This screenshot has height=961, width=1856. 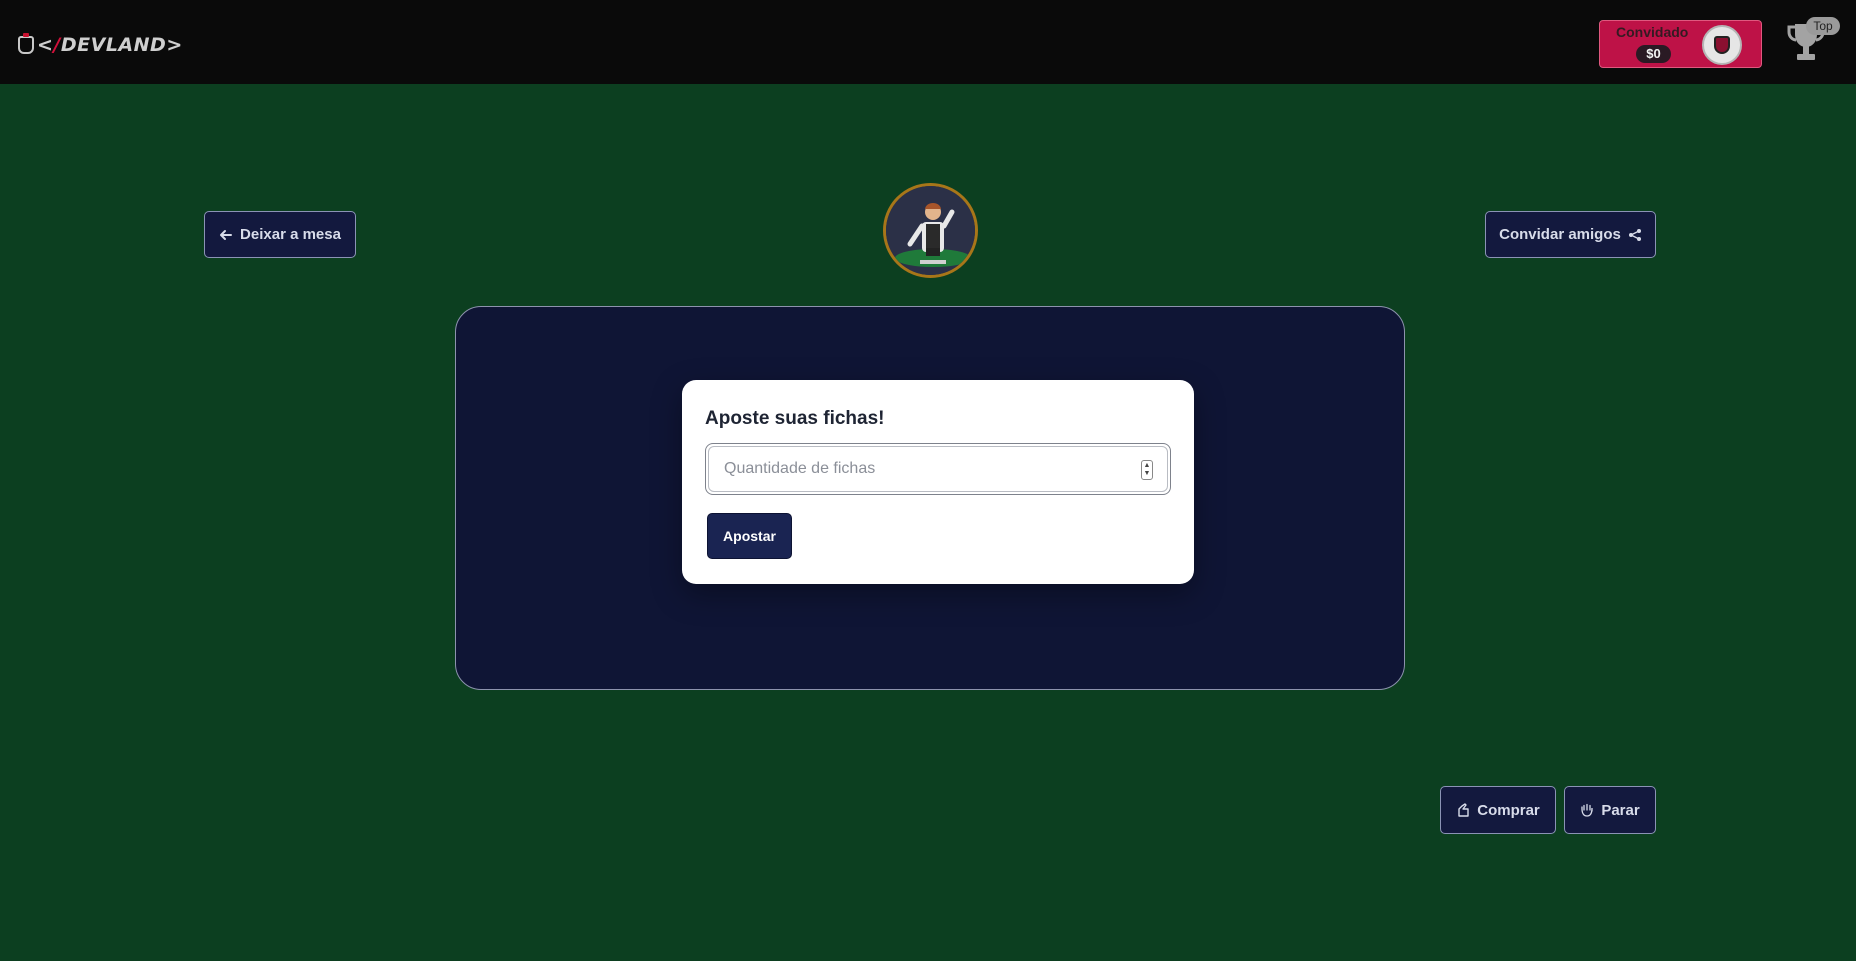 I want to click on invite-friends-label: Convidar amigos, so click(x=1560, y=234).